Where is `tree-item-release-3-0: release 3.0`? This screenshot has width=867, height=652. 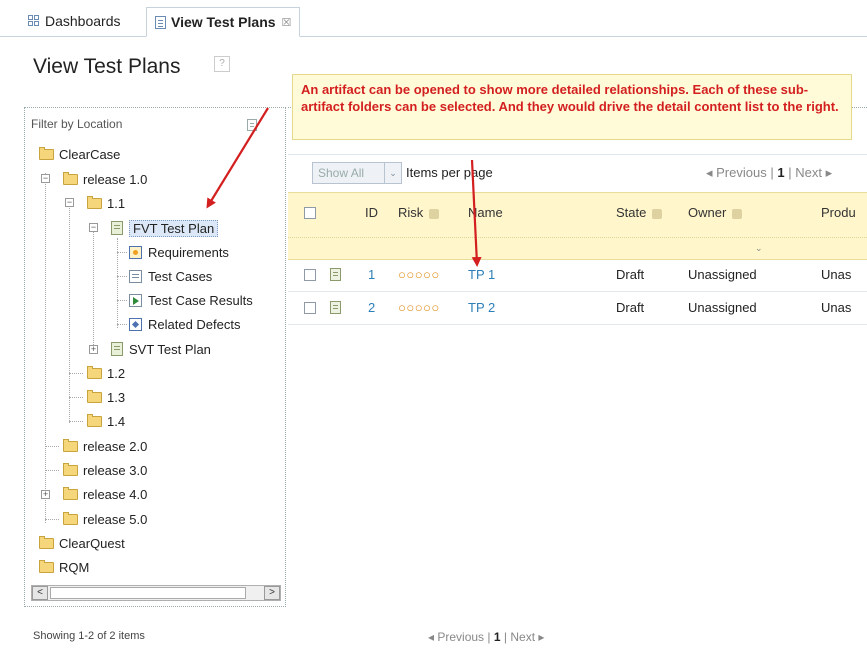 tree-item-release-3-0: release 3.0 is located at coordinates (105, 470).